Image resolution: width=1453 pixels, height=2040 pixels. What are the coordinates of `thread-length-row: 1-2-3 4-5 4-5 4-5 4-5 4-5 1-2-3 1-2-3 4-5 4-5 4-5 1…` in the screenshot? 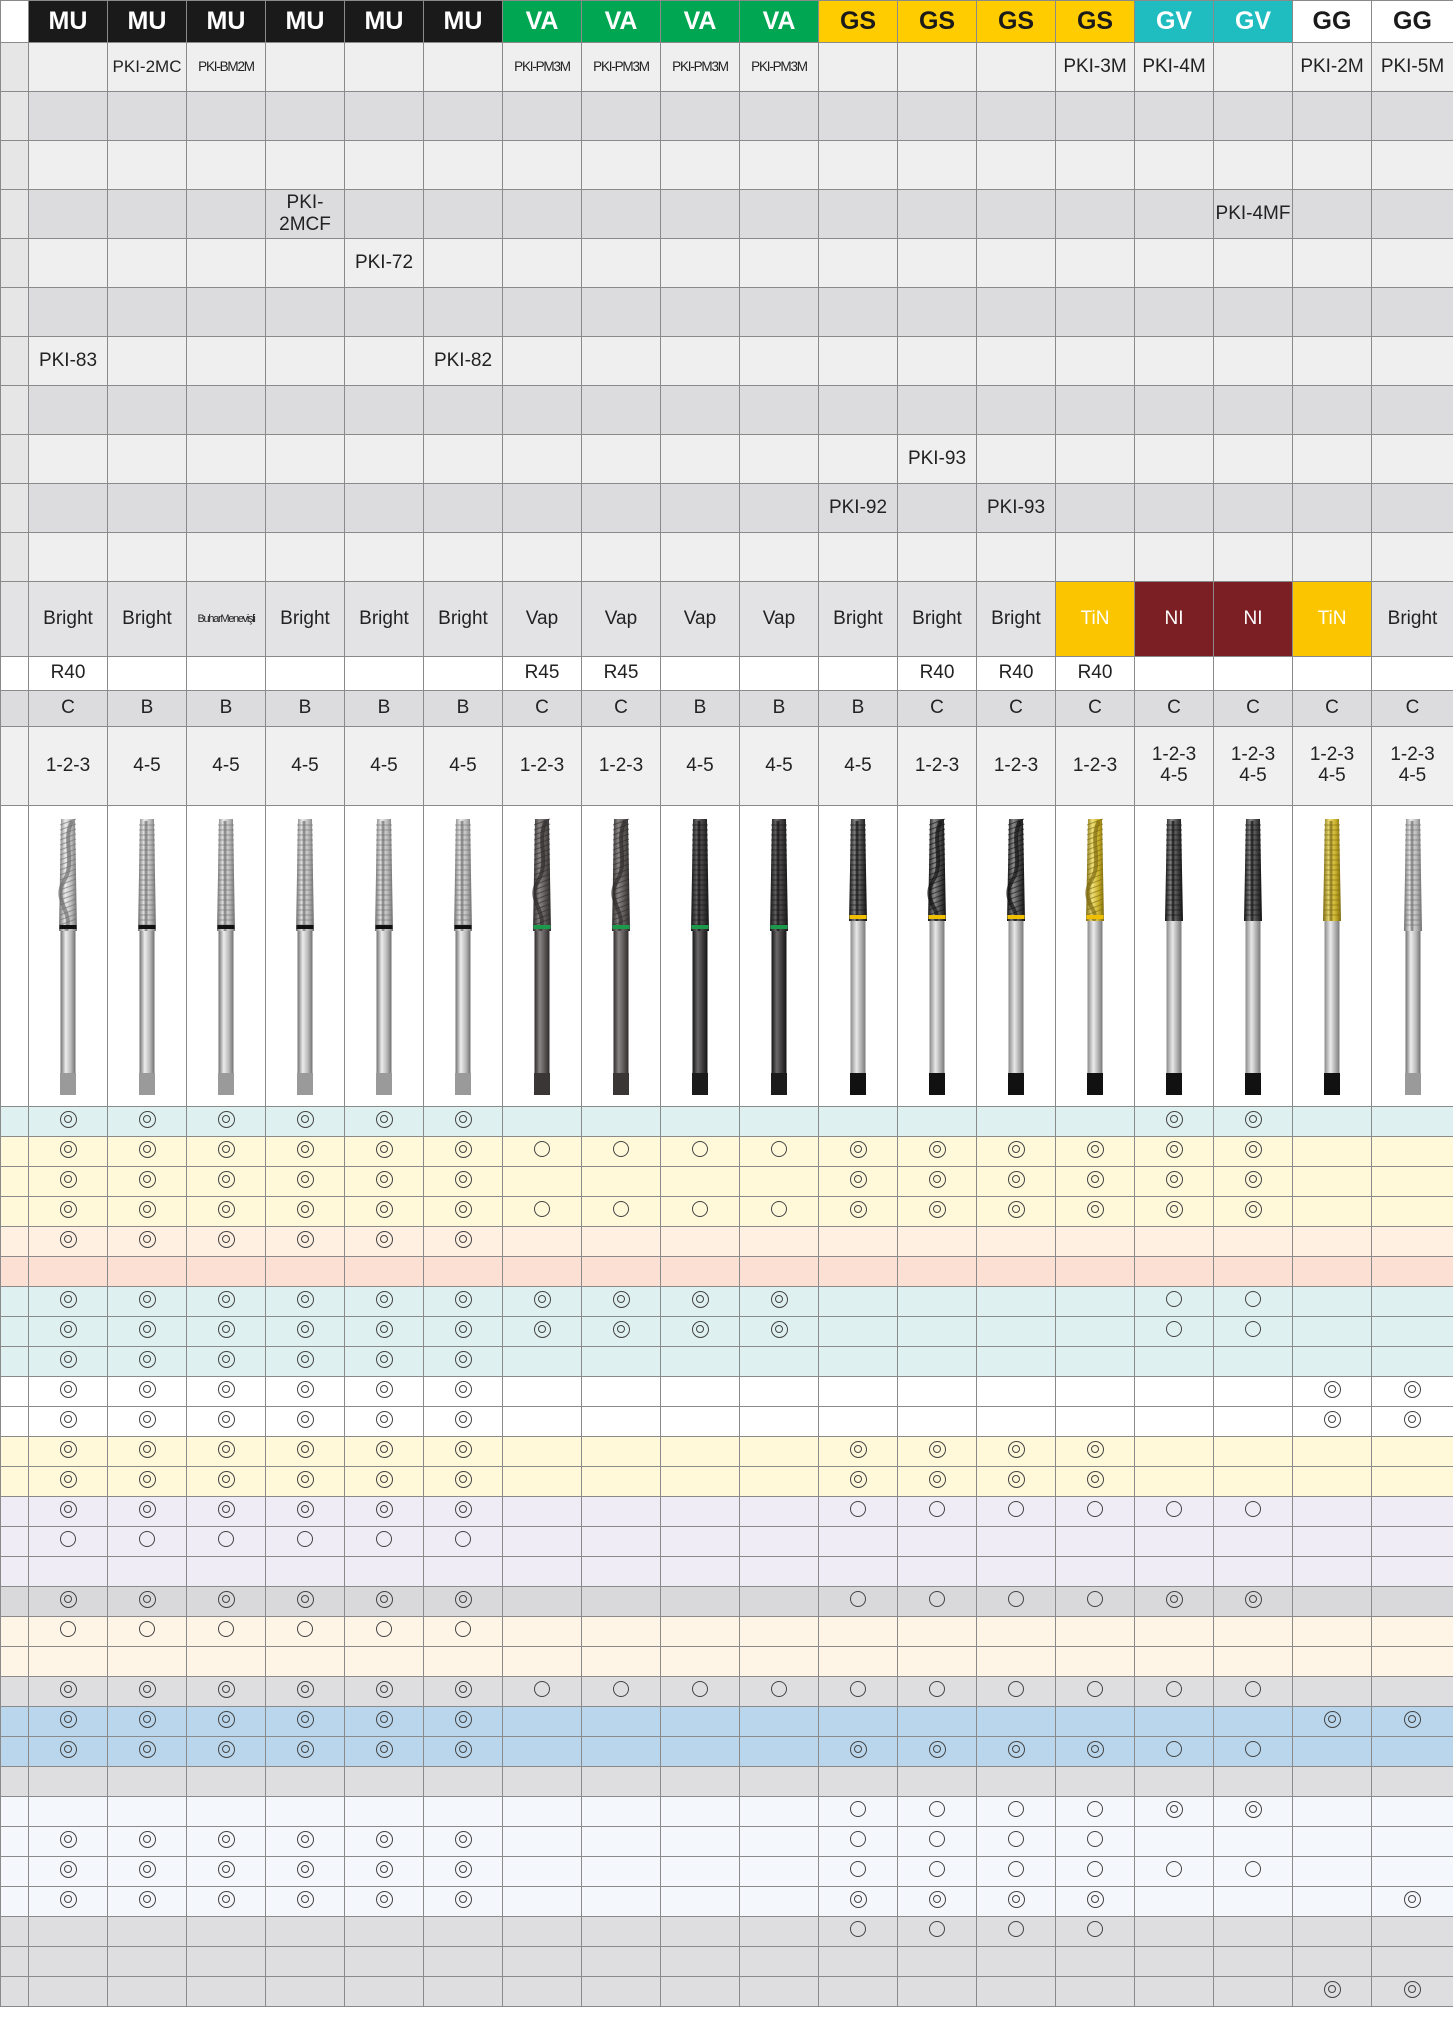 It's located at (726, 766).